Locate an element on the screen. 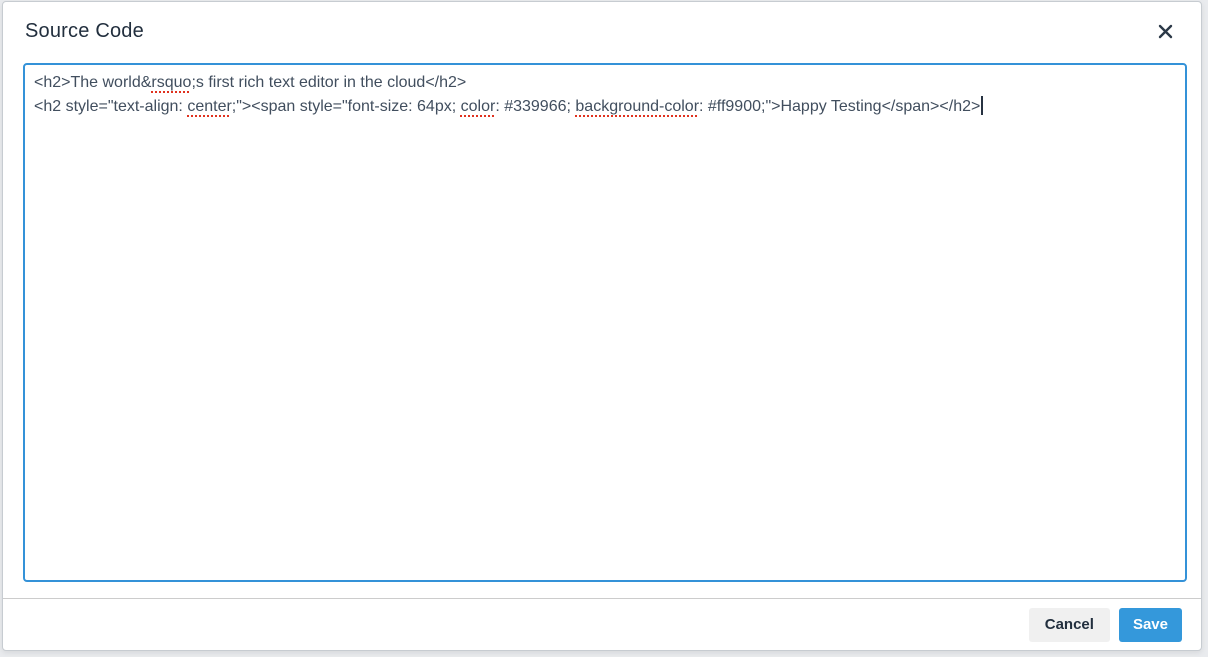 The height and width of the screenshot is (657, 1208). text-cursor is located at coordinates (982, 105).